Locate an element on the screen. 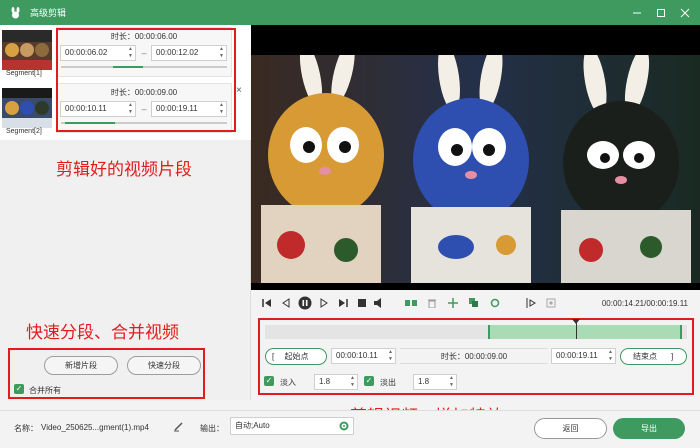 The width and height of the screenshot is (700, 448). step-forward-icon is located at coordinates (324, 303).